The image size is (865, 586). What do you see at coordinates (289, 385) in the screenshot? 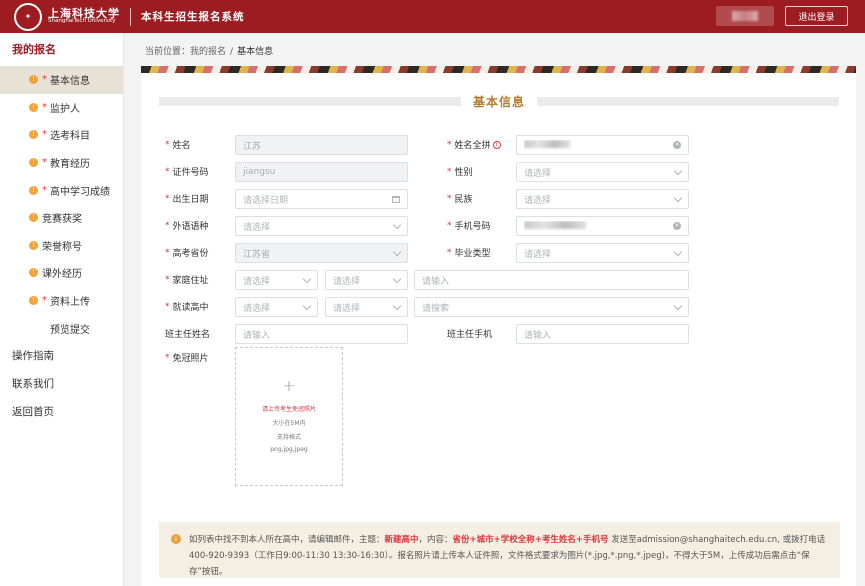
I see `plus-icon: +` at bounding box center [289, 385].